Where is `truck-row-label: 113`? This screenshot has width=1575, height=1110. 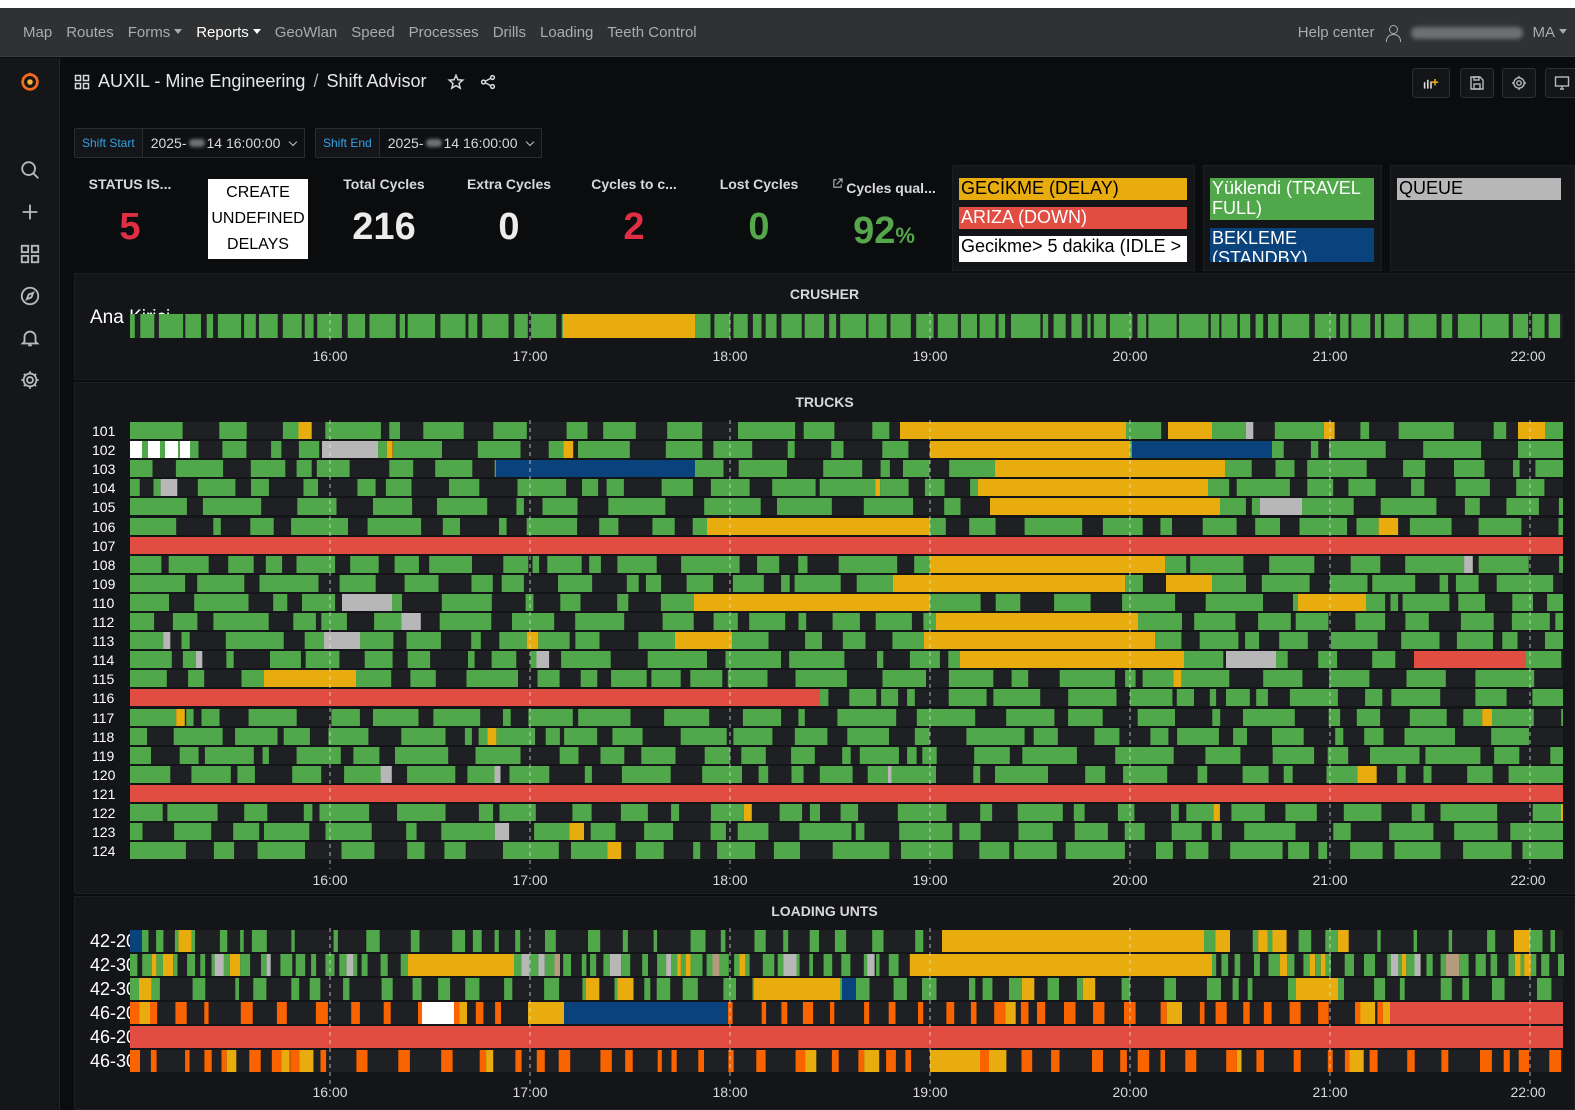
truck-row-label: 113 is located at coordinates (103, 641).